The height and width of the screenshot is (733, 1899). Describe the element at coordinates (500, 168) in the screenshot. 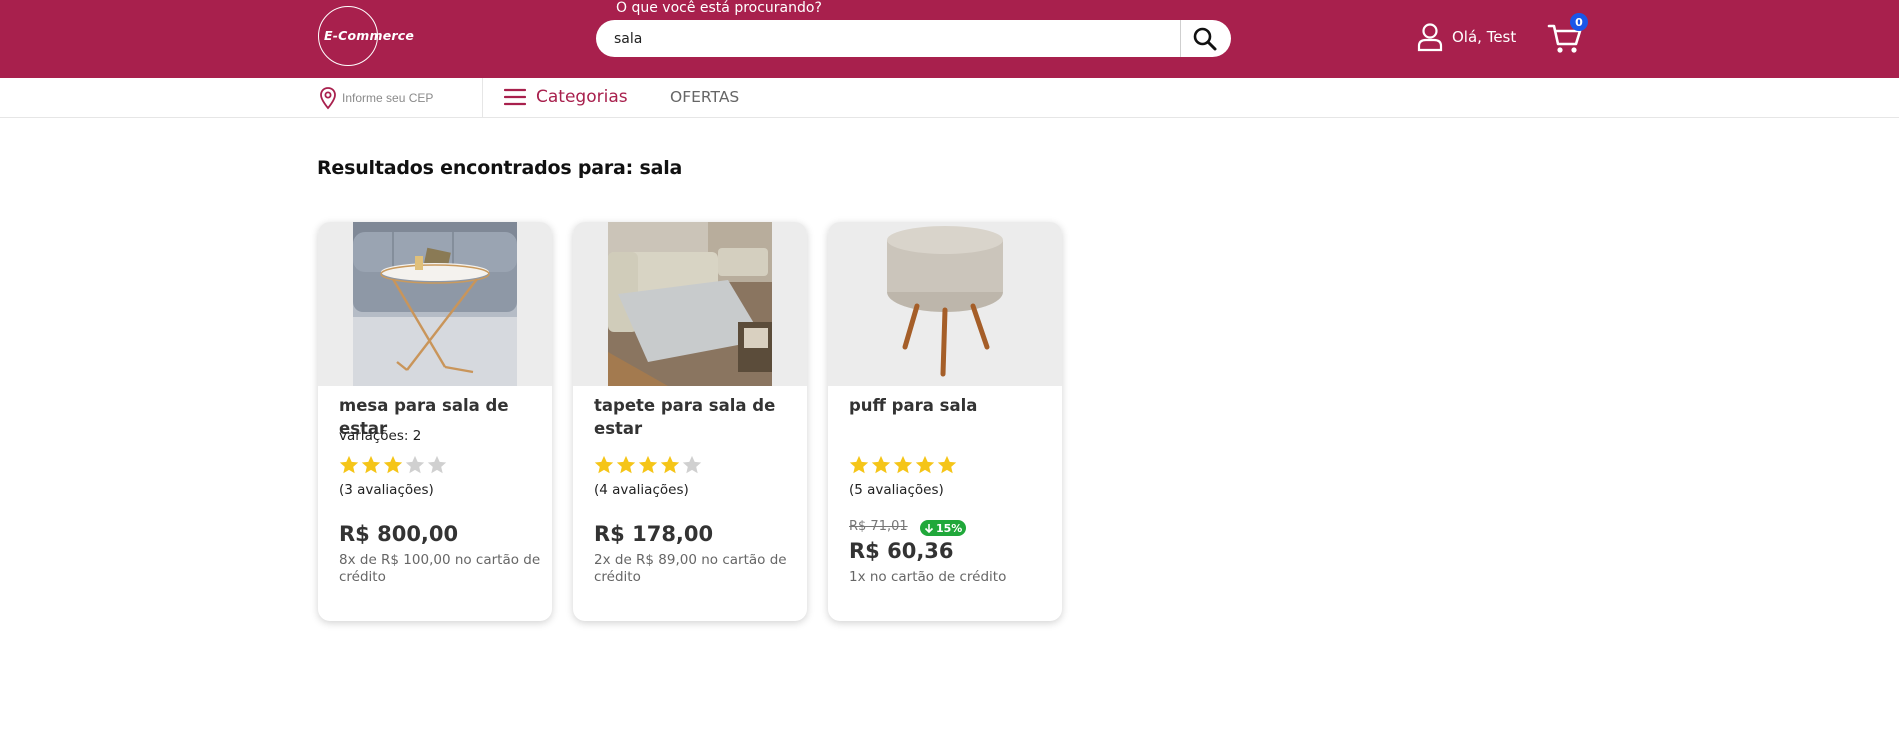

I see `results-heading: Resultados encontrados para: sala` at that location.